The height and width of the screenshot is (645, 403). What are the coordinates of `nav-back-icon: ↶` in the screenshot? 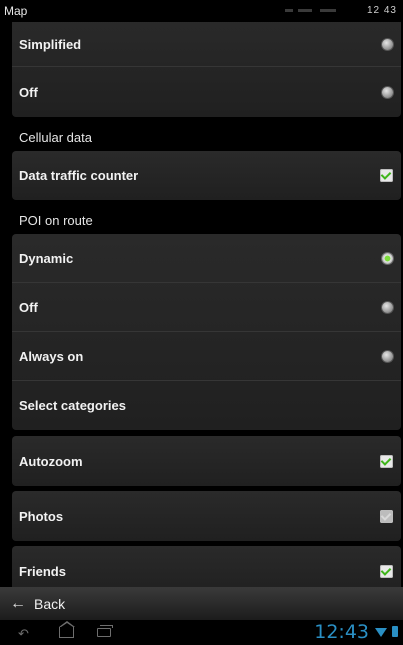 It's located at (23, 634).